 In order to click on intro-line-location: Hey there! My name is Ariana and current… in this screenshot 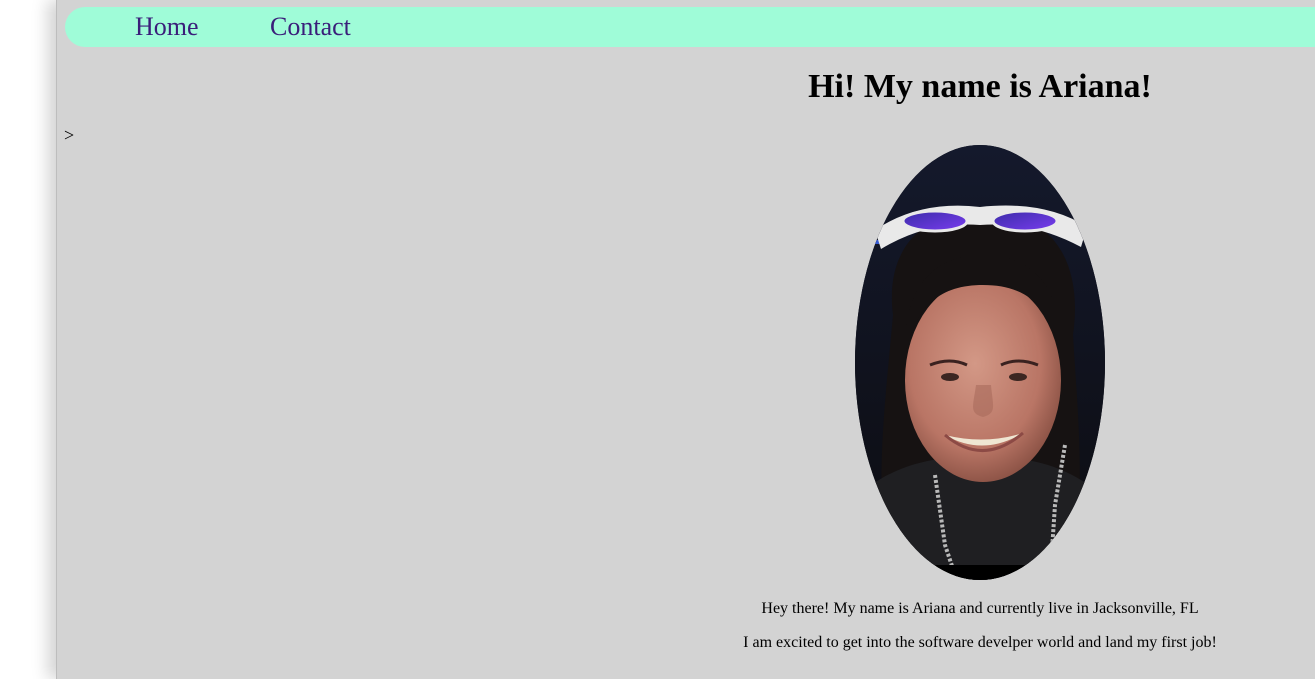, I will do `click(980, 608)`.